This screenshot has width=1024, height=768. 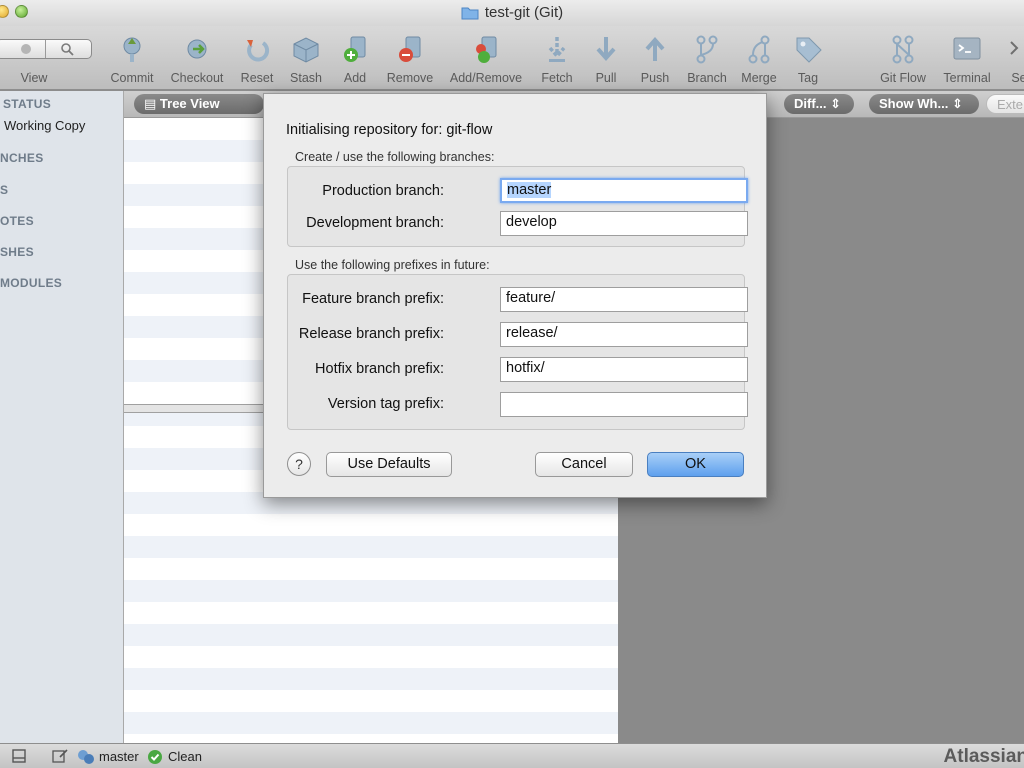 I want to click on toolbar-stash: Stash, so click(x=306, y=58).